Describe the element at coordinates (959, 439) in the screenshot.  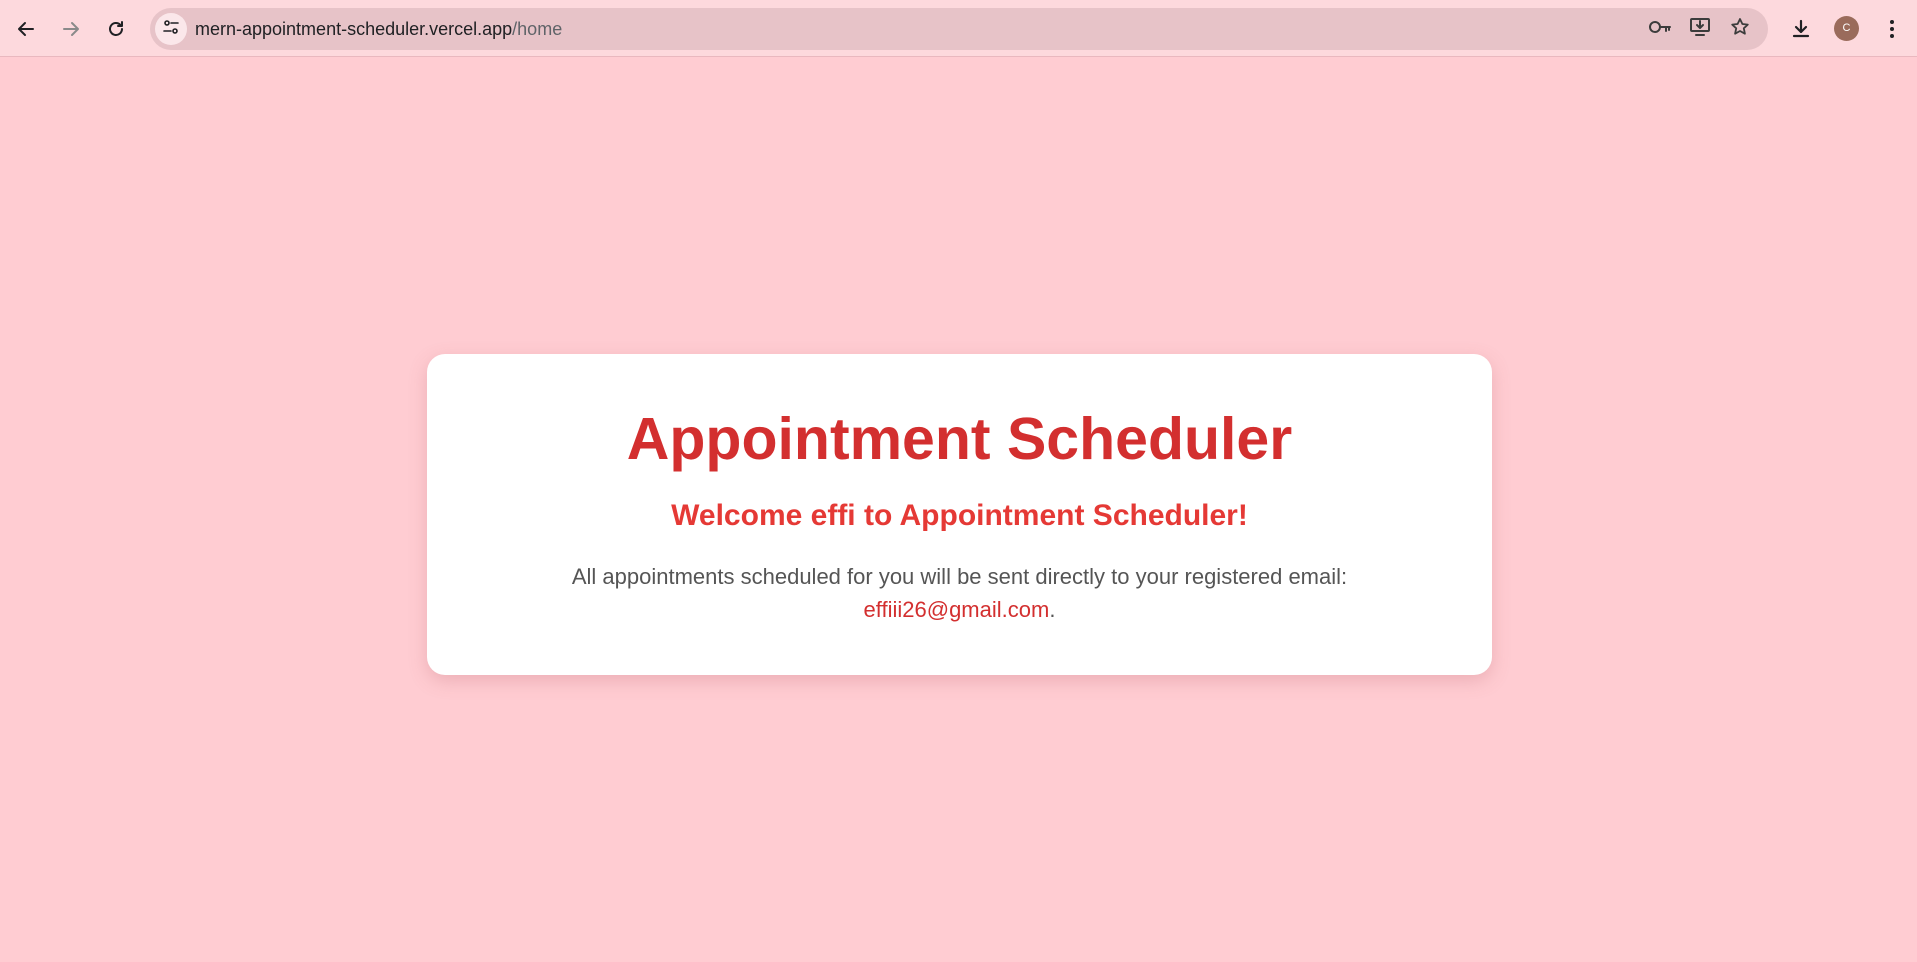
I see `page-title: Appointment Scheduler` at that location.